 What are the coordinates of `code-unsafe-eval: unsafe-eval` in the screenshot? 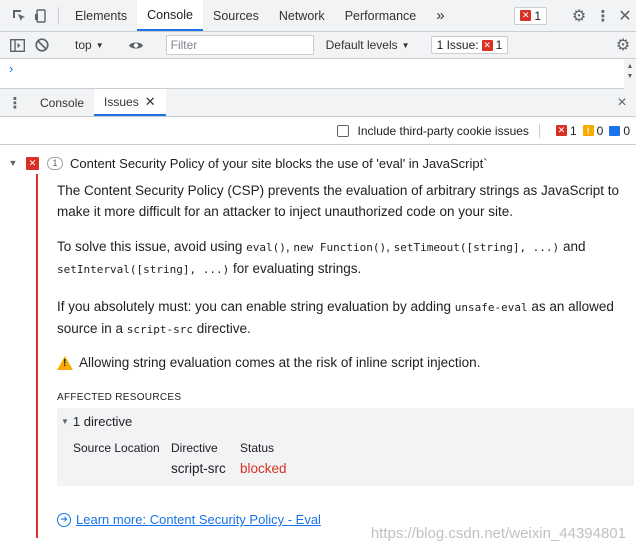 It's located at (491, 307).